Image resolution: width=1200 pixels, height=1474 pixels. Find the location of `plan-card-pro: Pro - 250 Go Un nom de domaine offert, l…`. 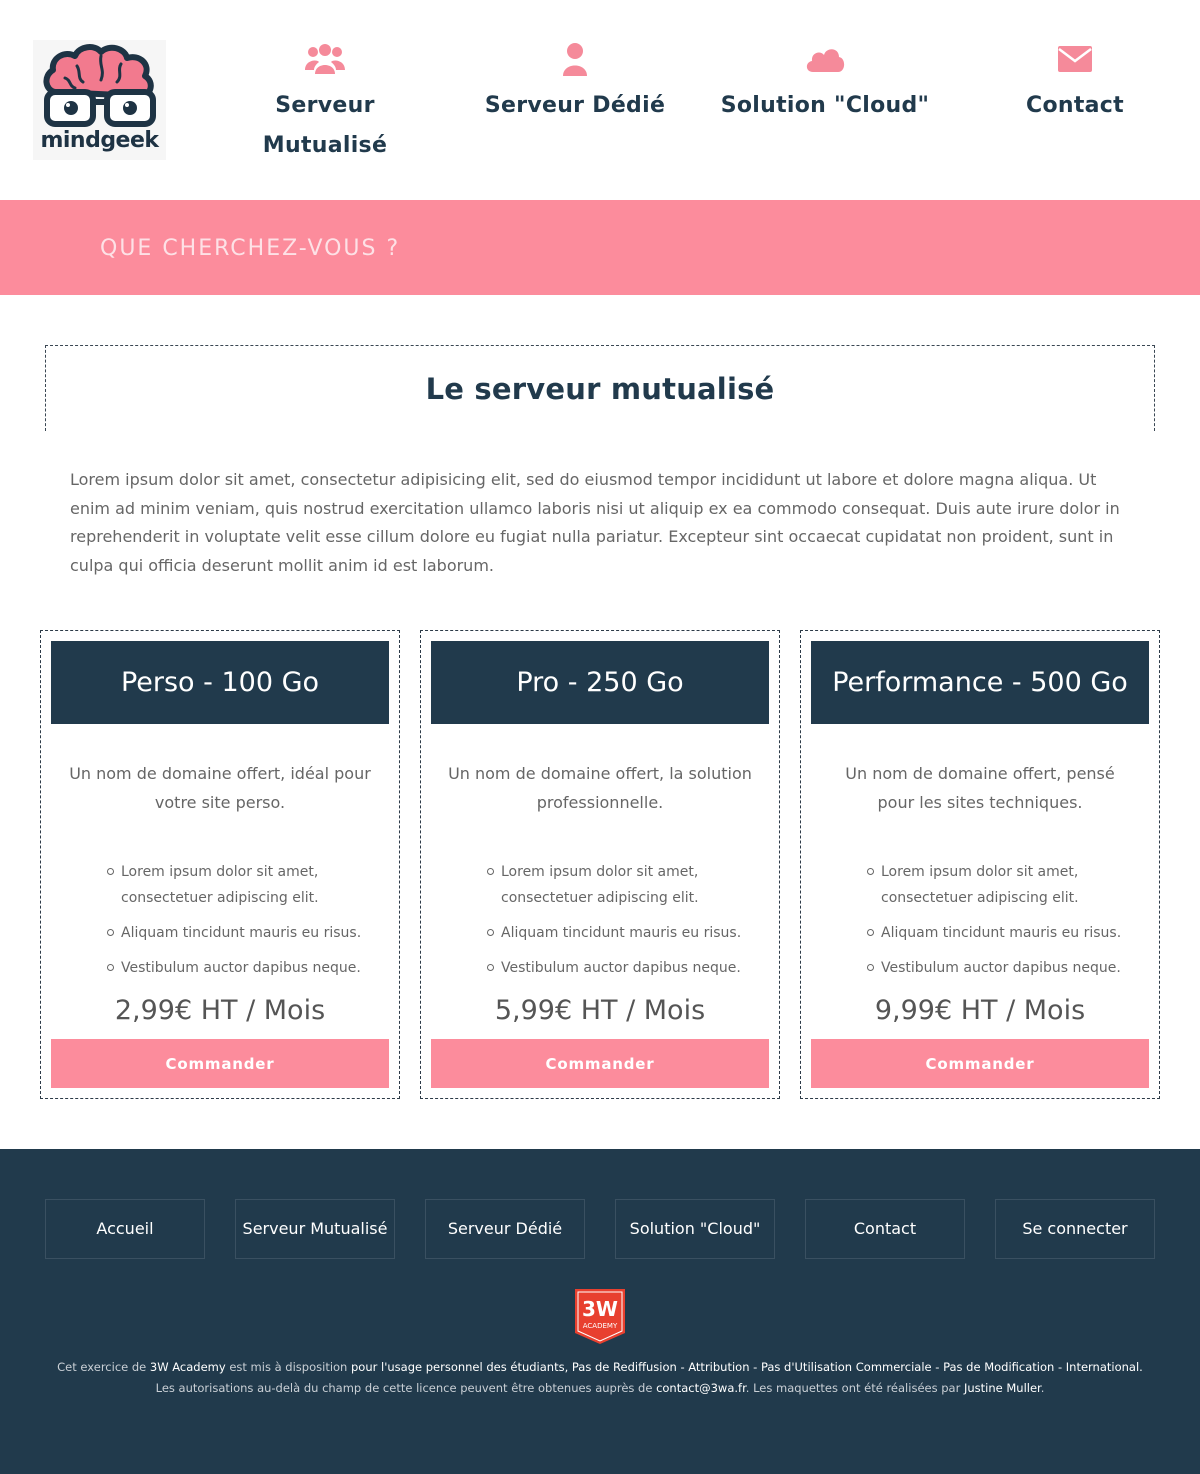

plan-card-pro: Pro - 250 Go Un nom de domaine offert, l… is located at coordinates (600, 864).